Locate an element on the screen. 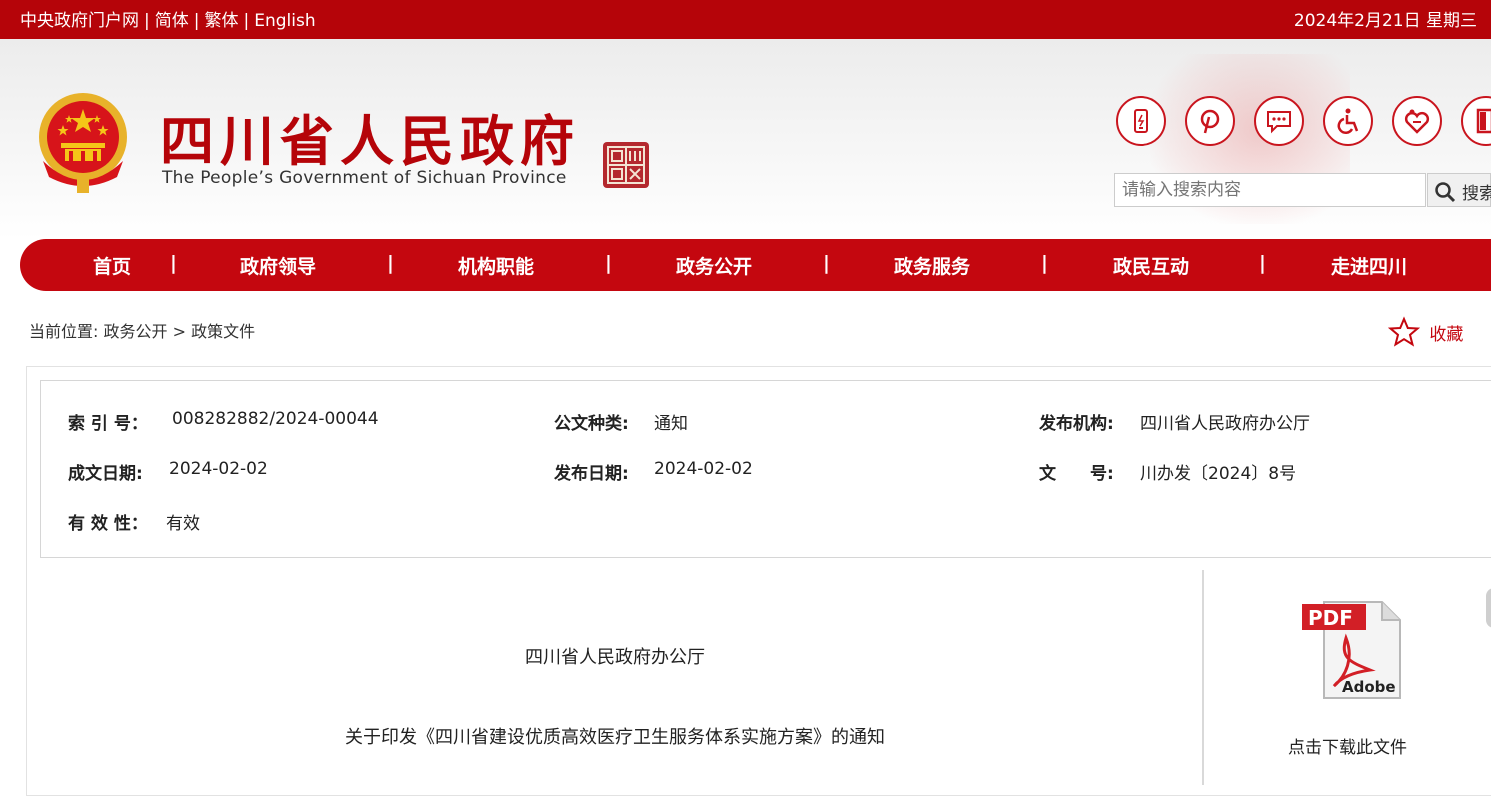 The image size is (1491, 796). link-simplified: 简体 is located at coordinates (172, 21).